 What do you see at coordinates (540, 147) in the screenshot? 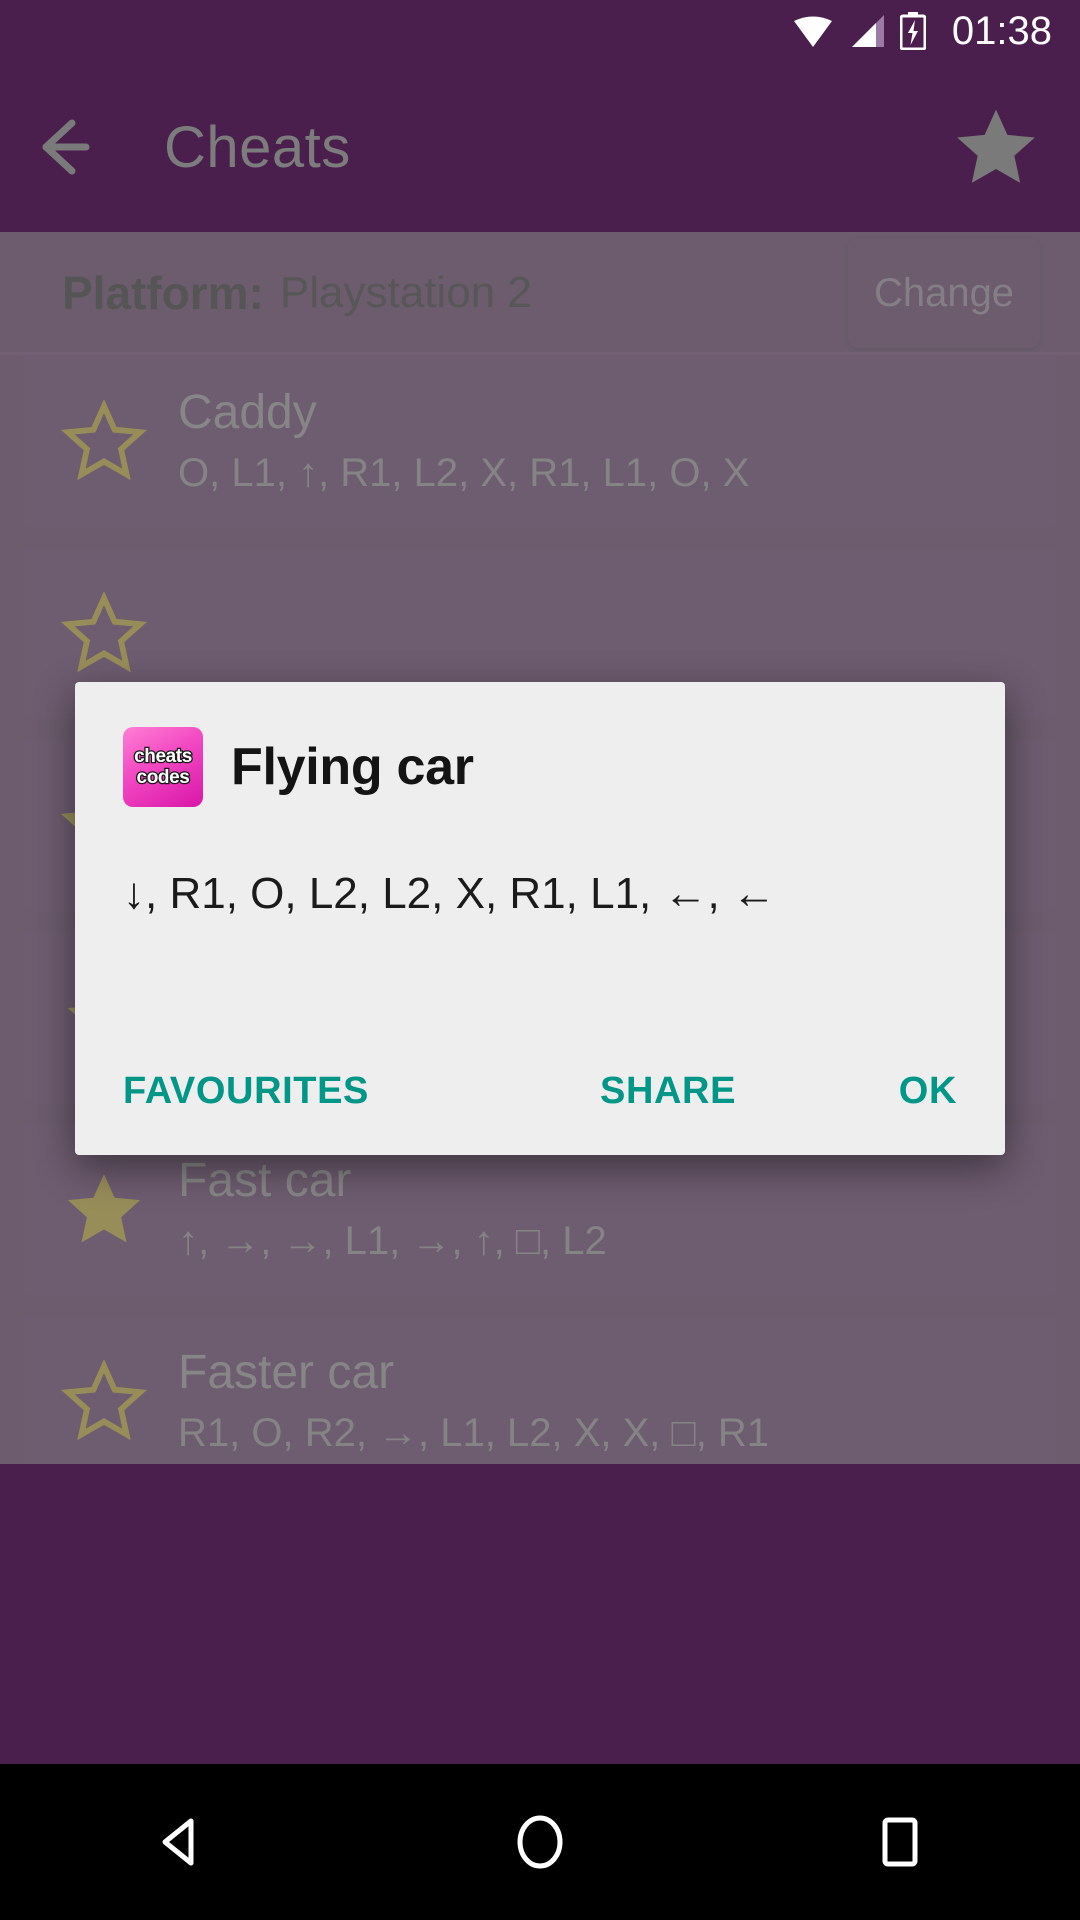
I see `app-bar: Cheats` at bounding box center [540, 147].